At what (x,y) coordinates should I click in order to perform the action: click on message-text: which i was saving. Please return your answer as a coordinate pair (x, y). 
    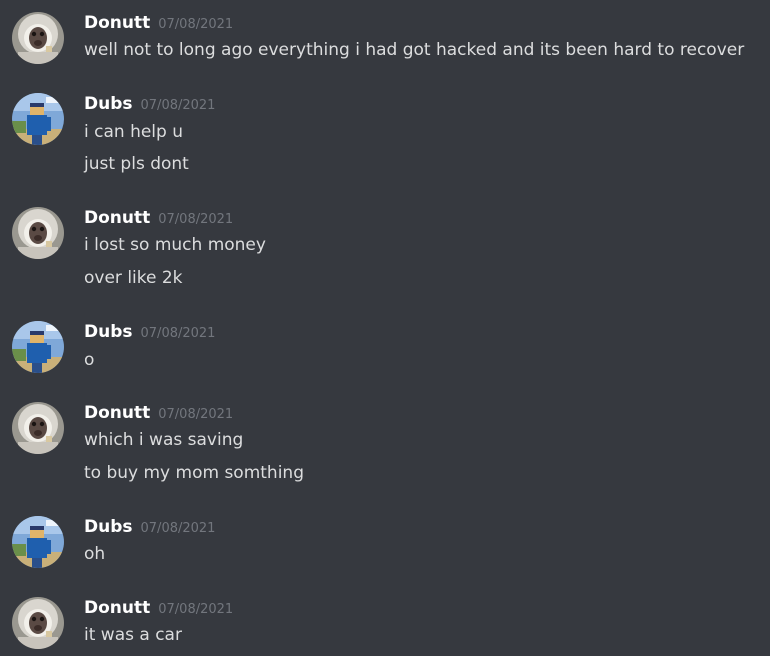
    Looking at the image, I should click on (164, 440).